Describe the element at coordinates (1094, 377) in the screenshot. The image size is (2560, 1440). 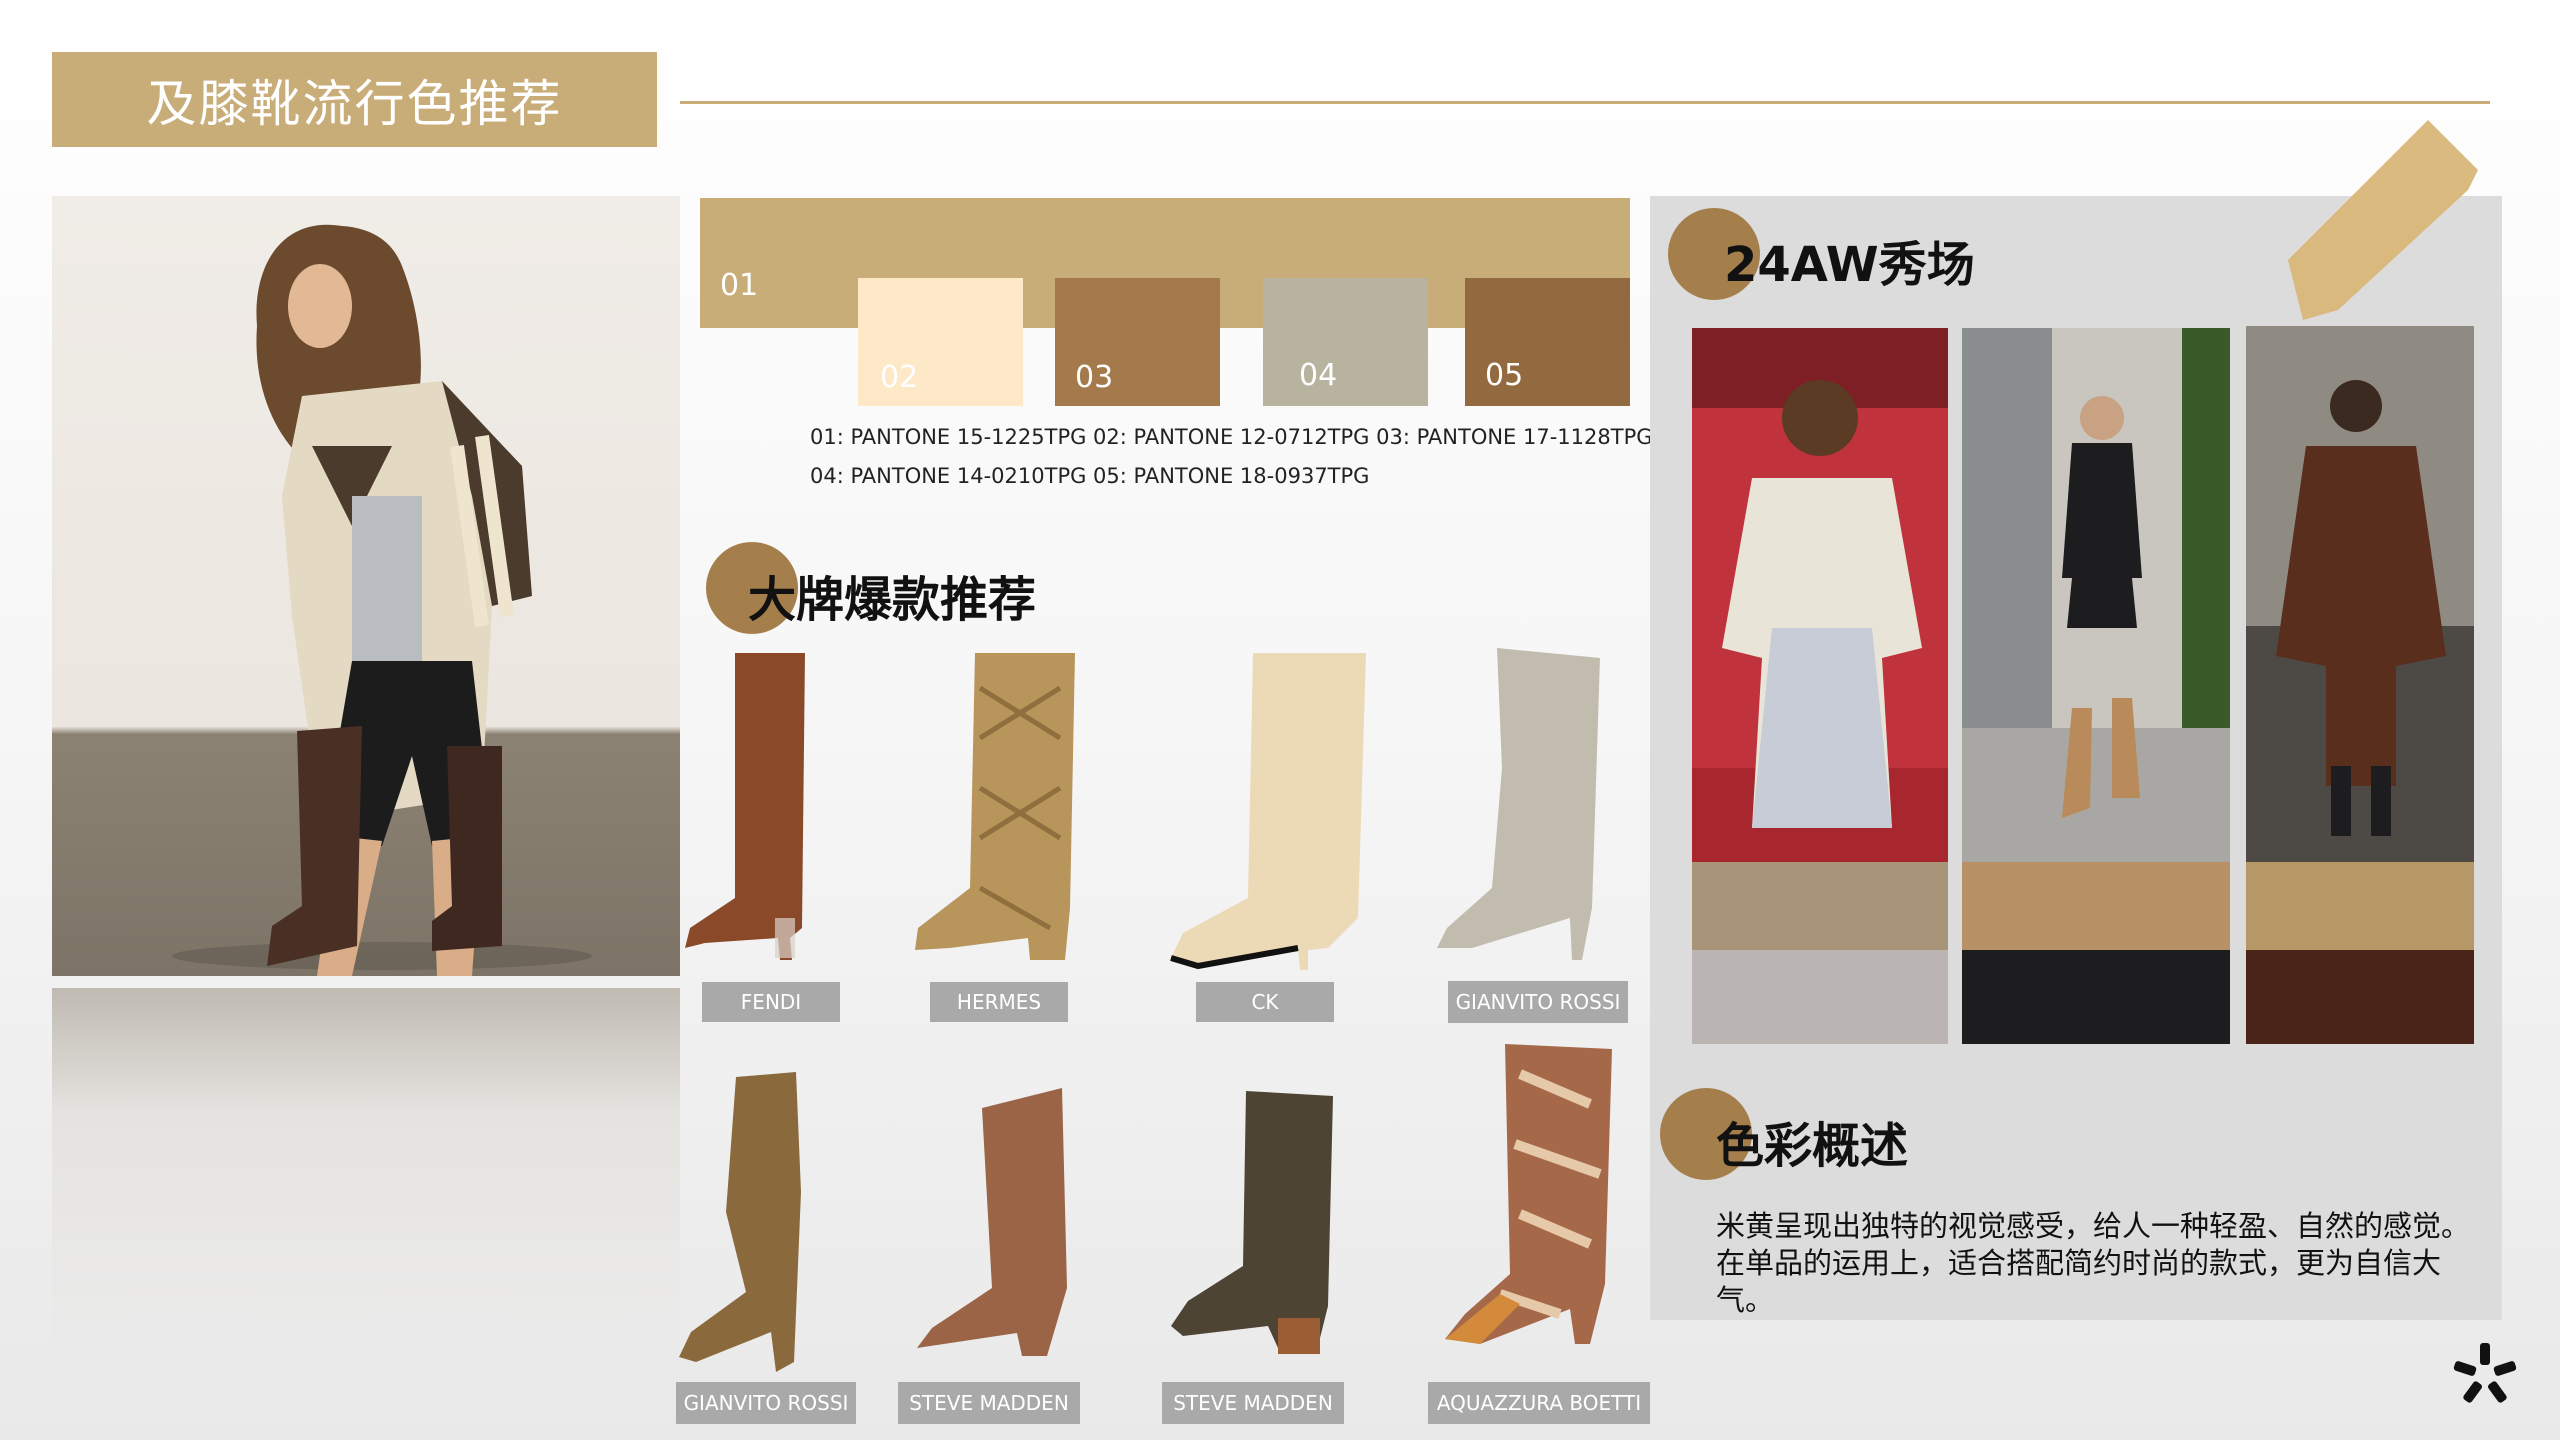
I see `swatch-label: 03` at that location.